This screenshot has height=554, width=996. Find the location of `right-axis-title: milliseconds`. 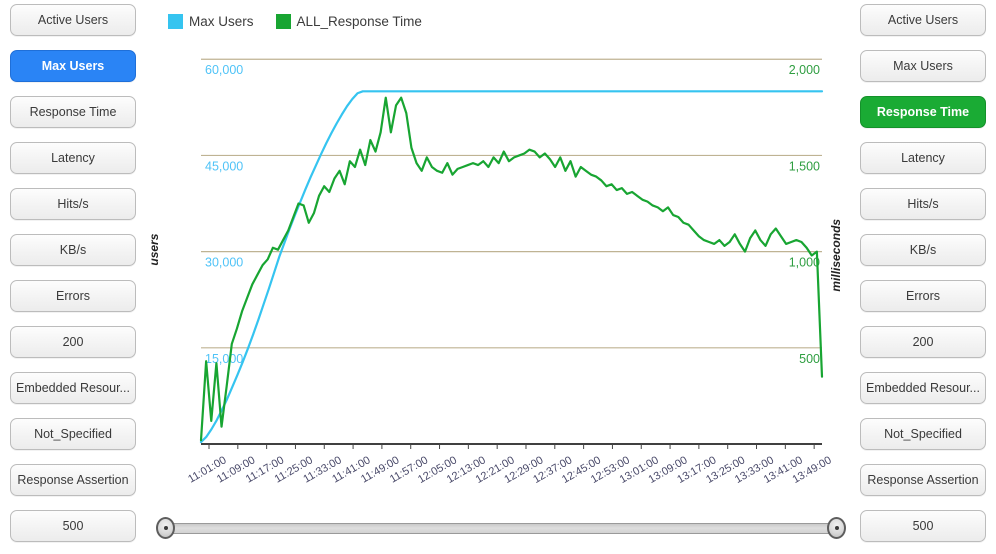

right-axis-title: milliseconds is located at coordinates (836, 255).